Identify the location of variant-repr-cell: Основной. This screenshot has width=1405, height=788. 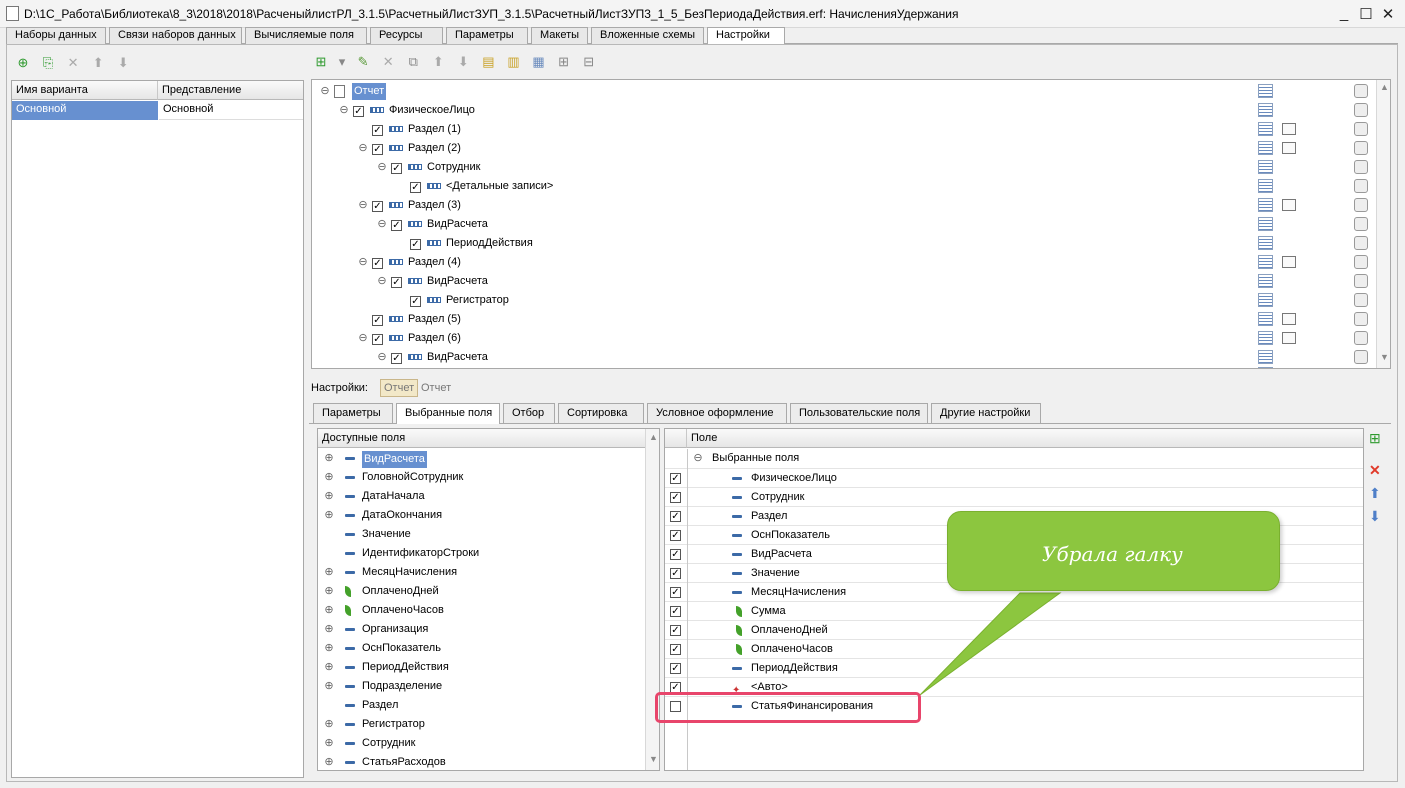
(231, 110).